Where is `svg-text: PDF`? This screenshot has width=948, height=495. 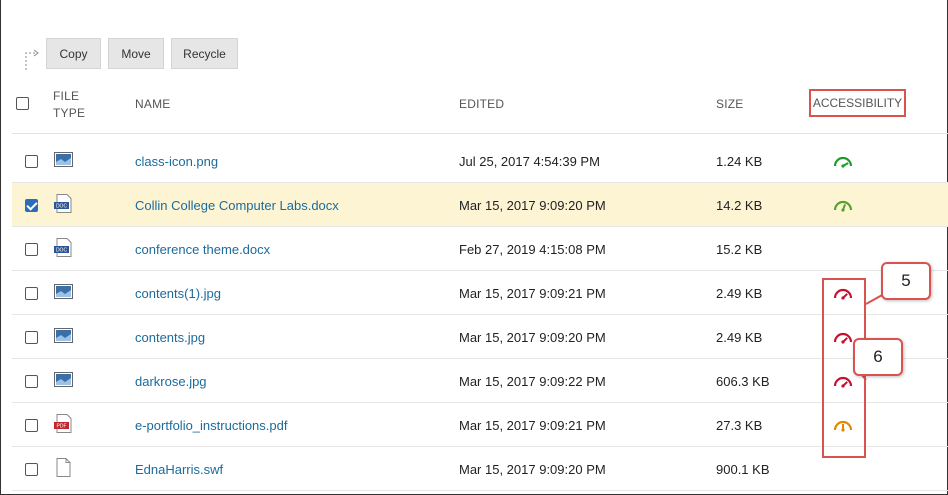 svg-text: PDF is located at coordinates (62, 427).